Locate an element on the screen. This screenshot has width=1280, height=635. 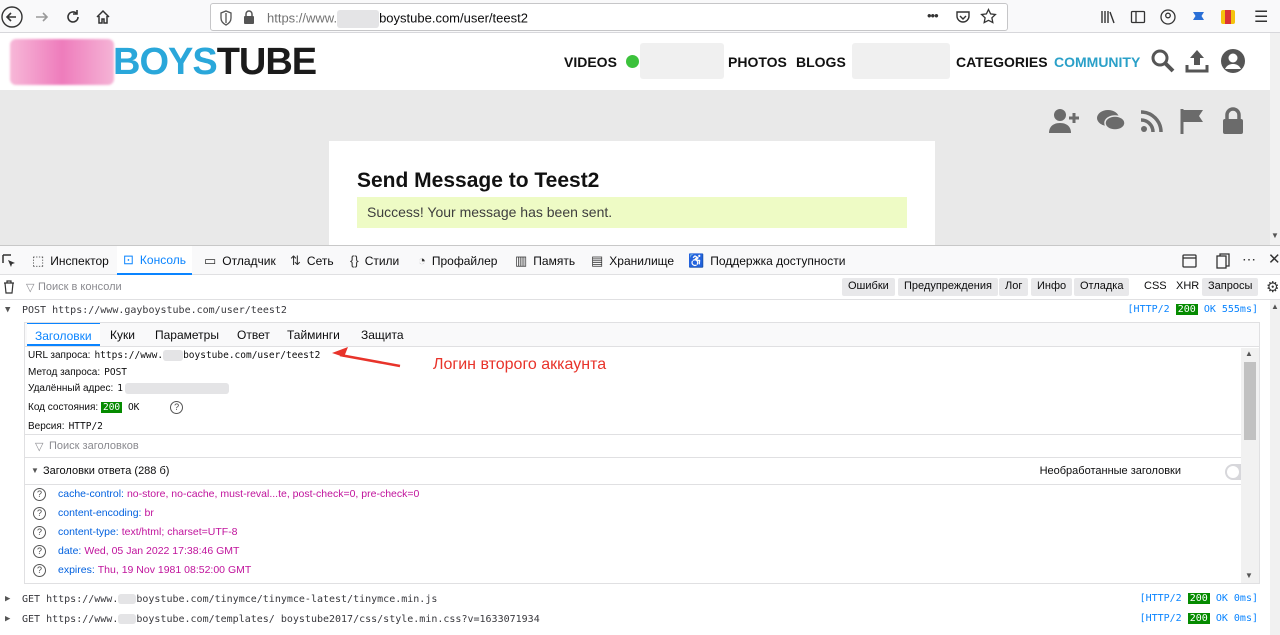
nav-photos: PHOTOS is located at coordinates (757, 62).